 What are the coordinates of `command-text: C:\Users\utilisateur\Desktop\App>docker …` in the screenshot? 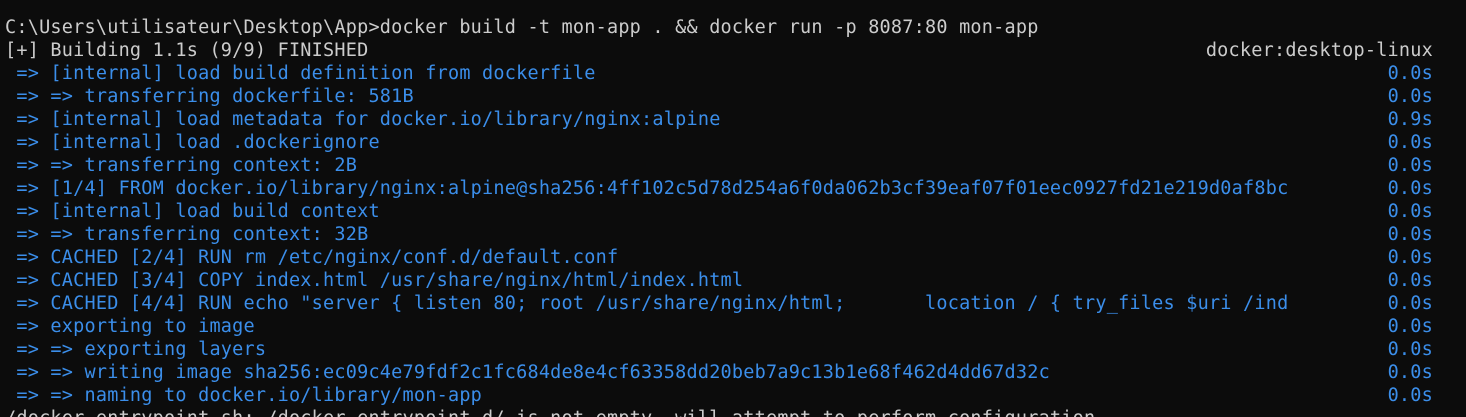 It's located at (522, 27).